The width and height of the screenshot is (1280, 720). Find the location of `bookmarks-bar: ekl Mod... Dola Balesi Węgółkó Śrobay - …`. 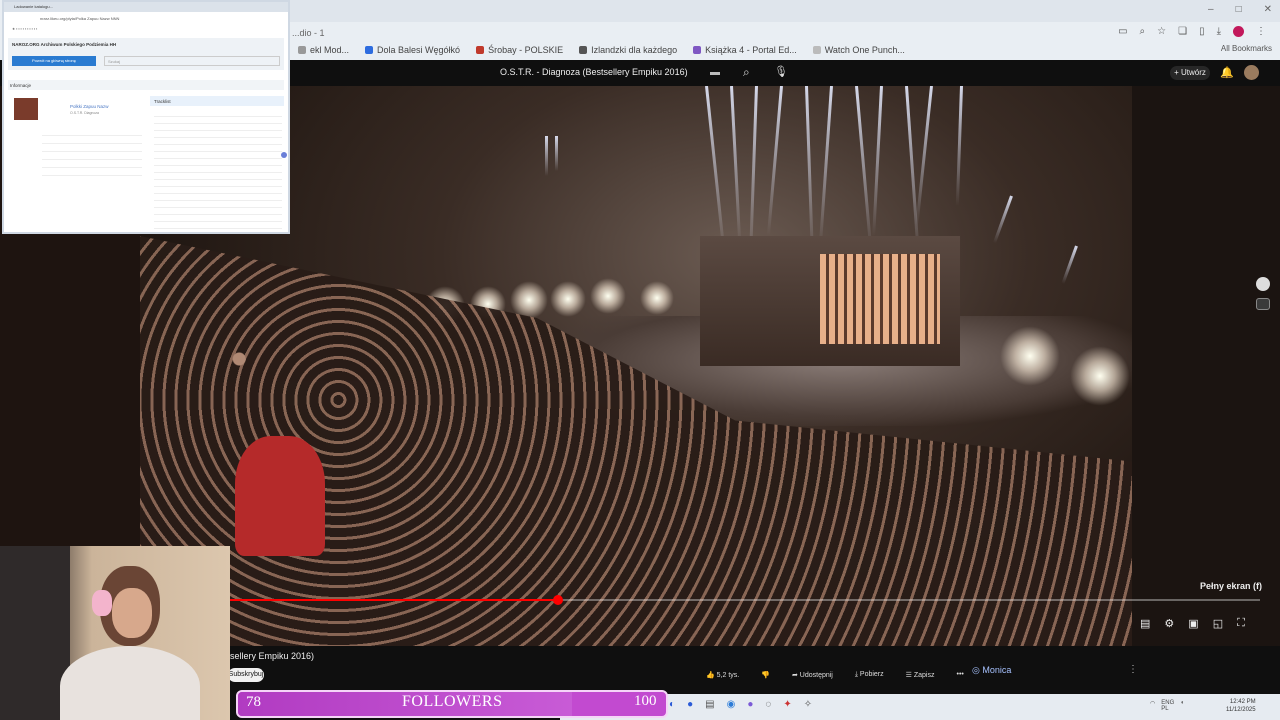

bookmarks-bar: ekl Mod... Dola Balesi Węgółkó Śrobay - … is located at coordinates (785, 50).